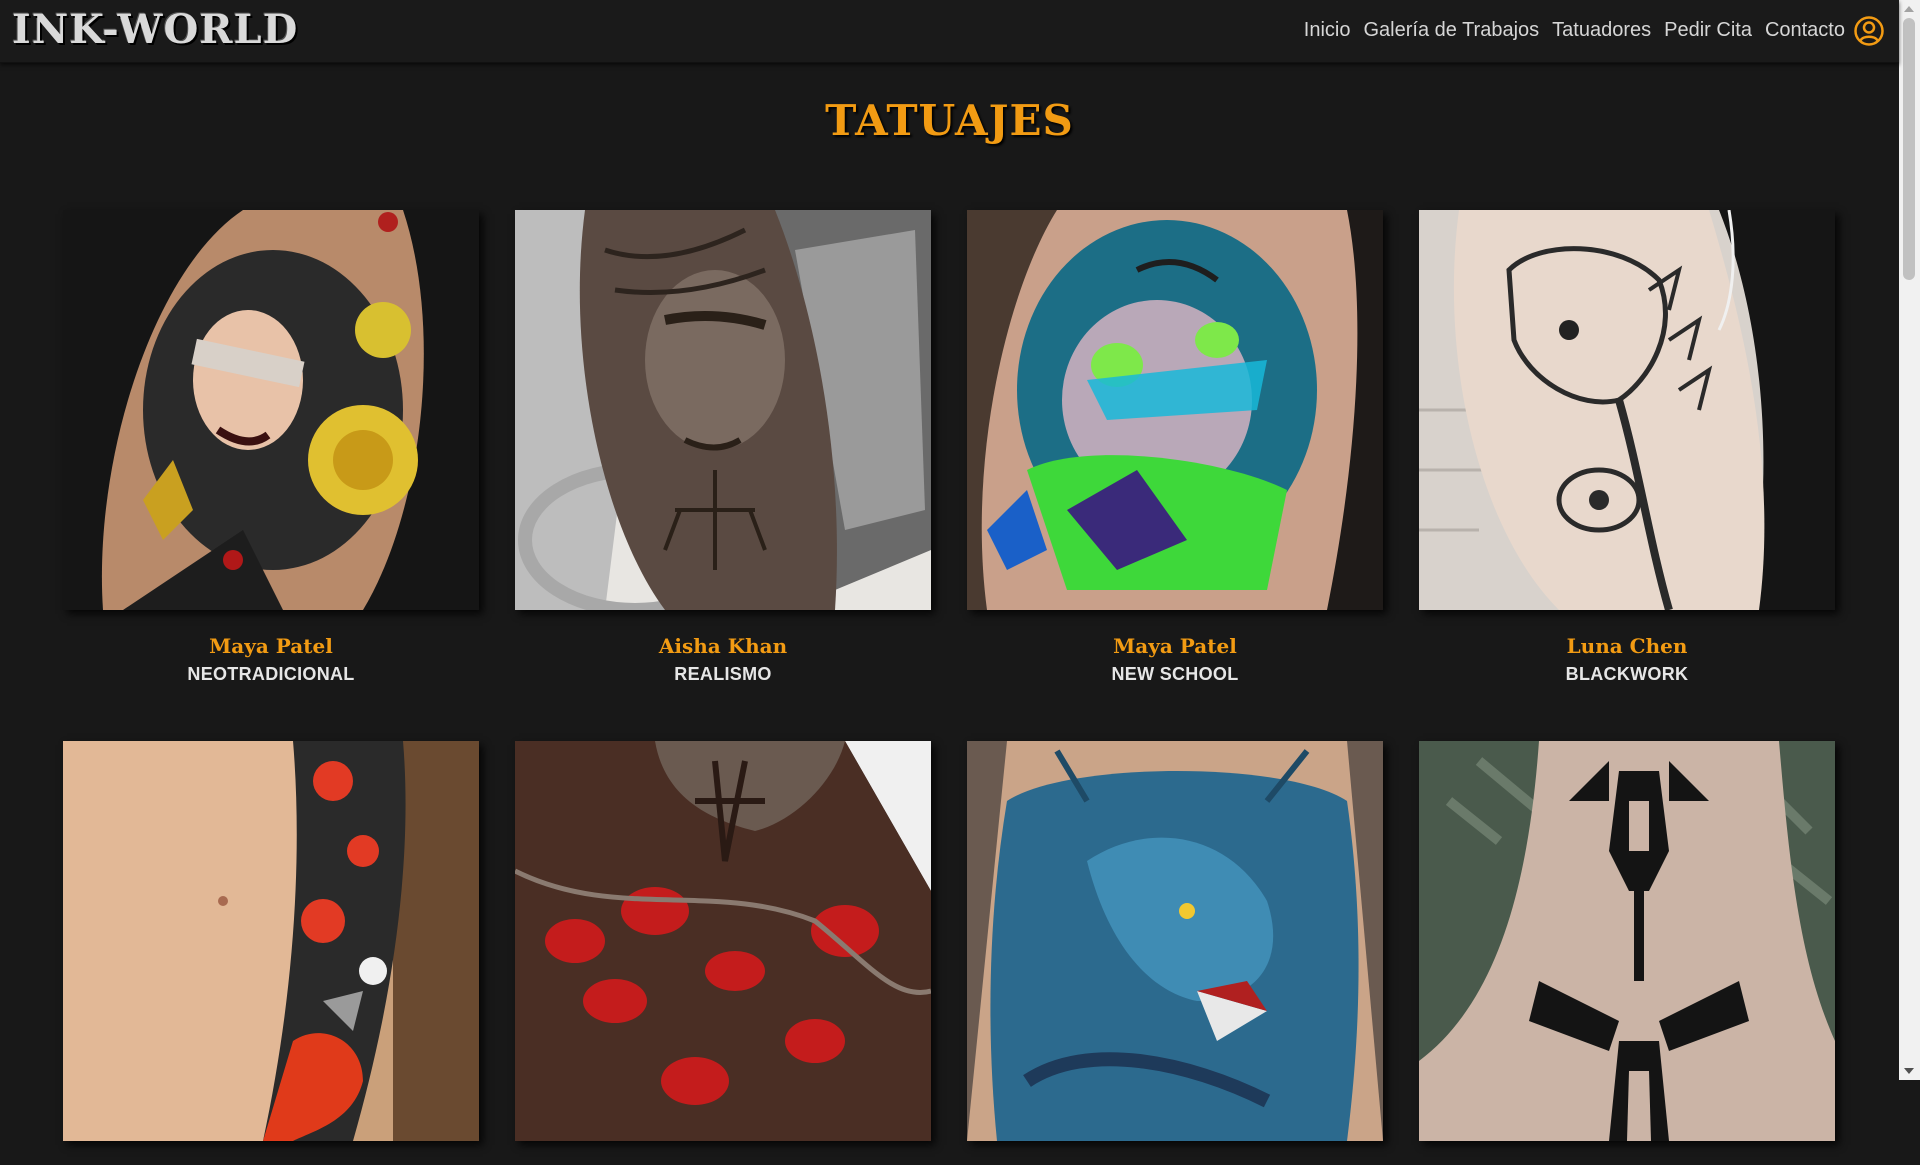 The image size is (1920, 1165). What do you see at coordinates (1175, 674) in the screenshot?
I see `tattoo-style: NEW SCHOOL` at bounding box center [1175, 674].